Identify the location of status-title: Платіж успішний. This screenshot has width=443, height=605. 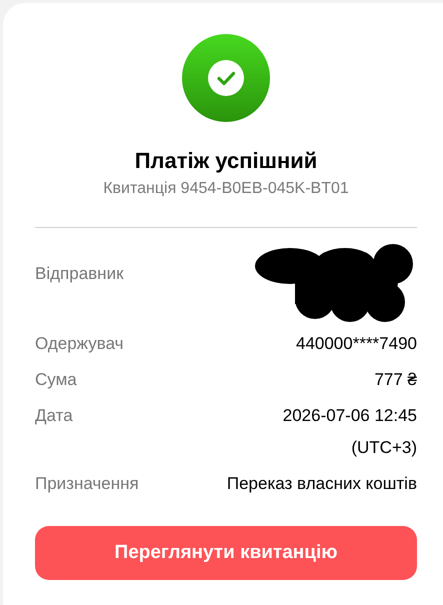
(226, 161).